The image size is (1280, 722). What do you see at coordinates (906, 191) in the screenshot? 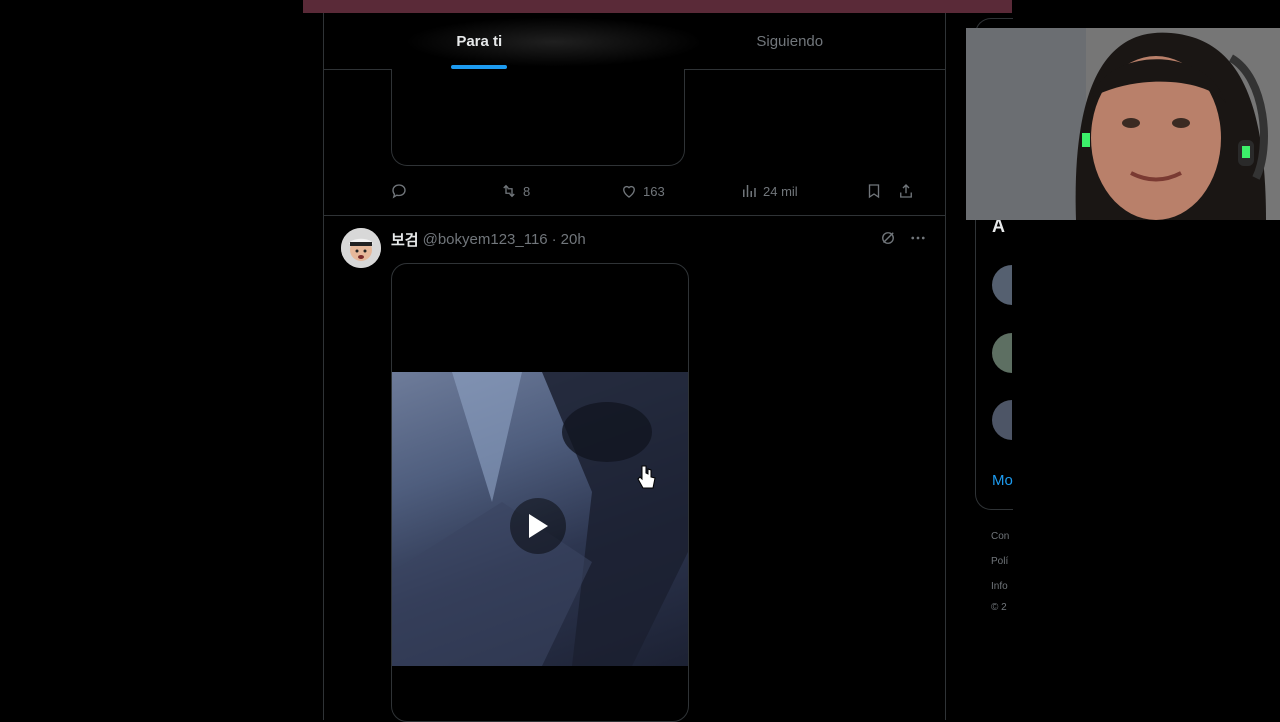
I see `share-icon` at bounding box center [906, 191].